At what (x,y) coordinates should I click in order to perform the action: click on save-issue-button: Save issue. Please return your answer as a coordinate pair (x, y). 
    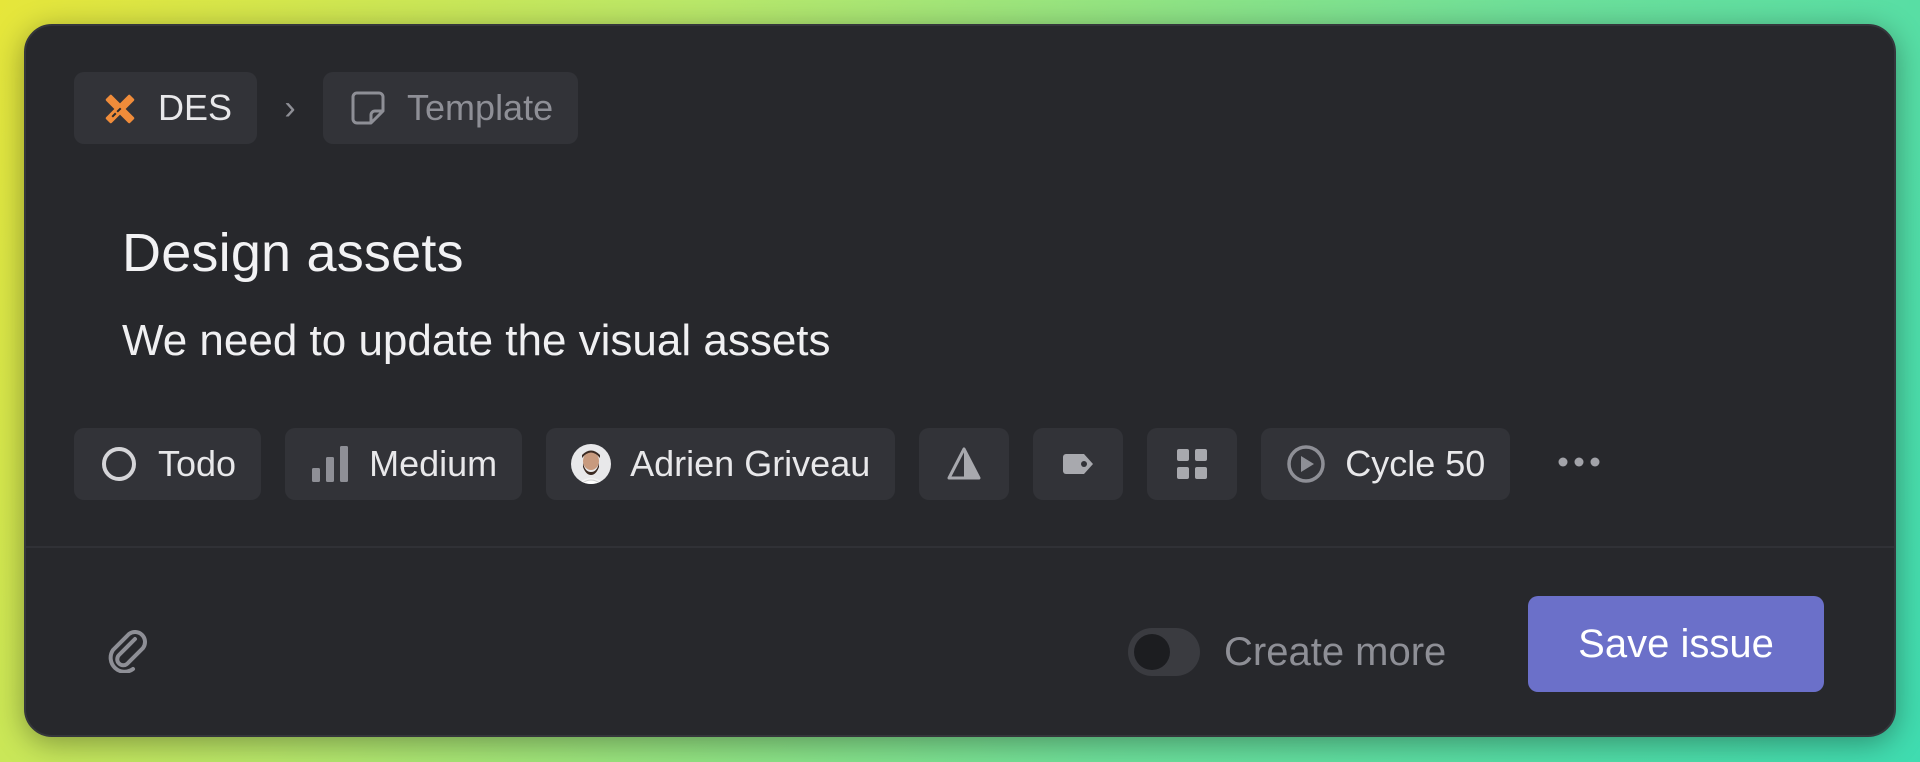
    Looking at the image, I should click on (1676, 644).